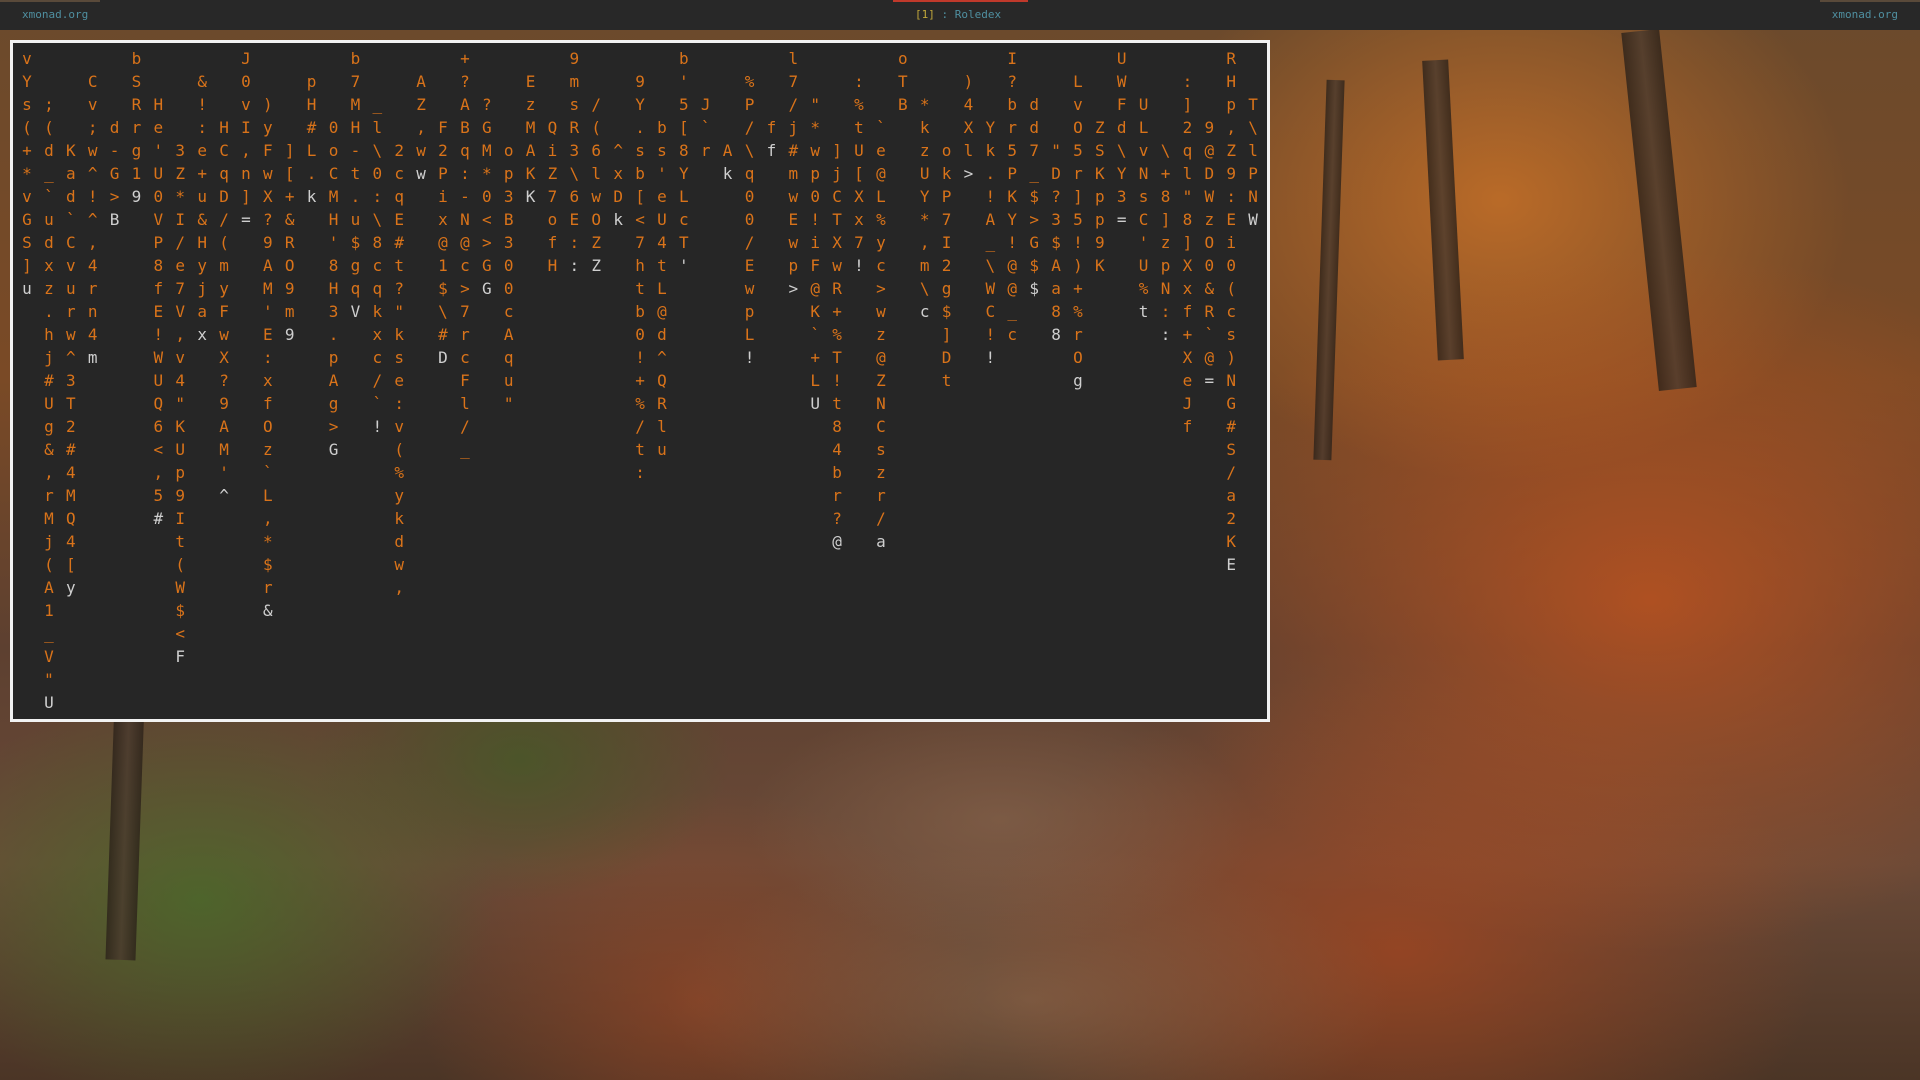 This screenshot has height=1080, width=1920. What do you see at coordinates (55, 14) in the screenshot?
I see `xmonad-link-left: xmonad.org` at bounding box center [55, 14].